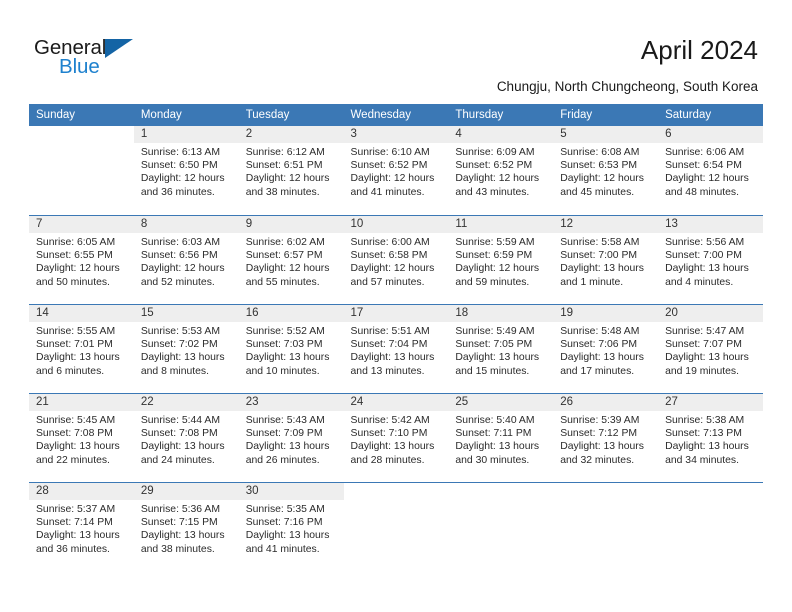  What do you see at coordinates (492, 282) in the screenshot?
I see `daylight-duration-line2: and 59 minutes.` at bounding box center [492, 282].